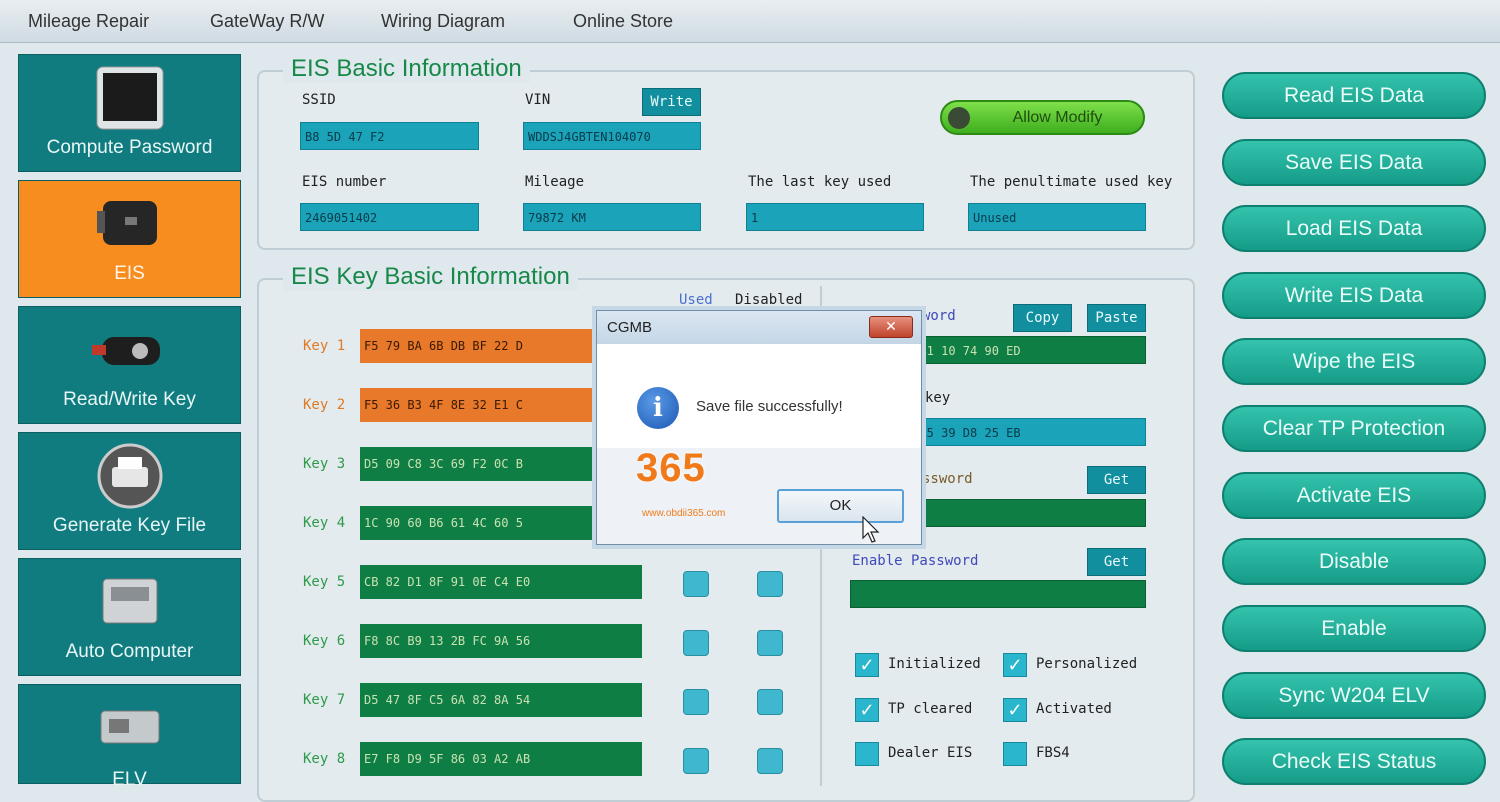 This screenshot has height=802, width=1500. I want to click on printer-icon, so click(130, 479).